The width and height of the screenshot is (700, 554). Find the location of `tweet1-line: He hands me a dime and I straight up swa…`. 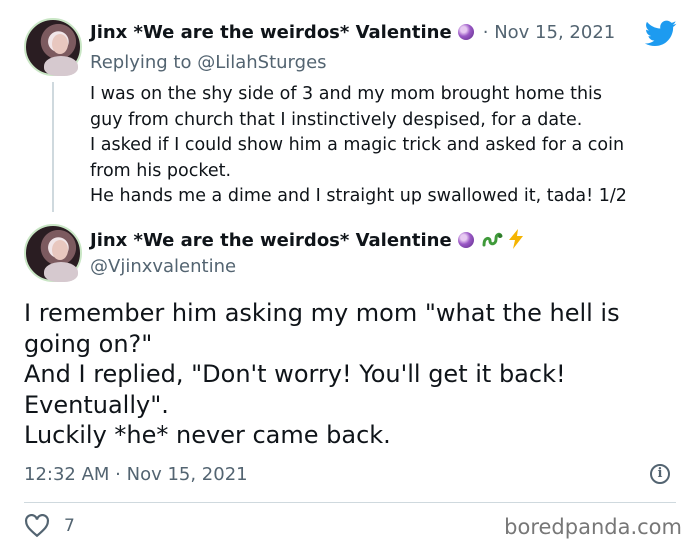

tweet1-line: He hands me a dime and I straight up swa… is located at coordinates (358, 196).